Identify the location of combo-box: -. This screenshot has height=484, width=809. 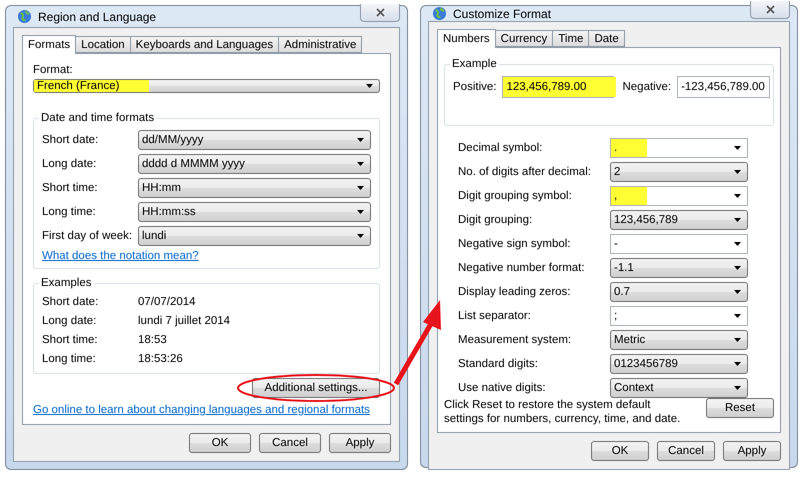
(679, 244).